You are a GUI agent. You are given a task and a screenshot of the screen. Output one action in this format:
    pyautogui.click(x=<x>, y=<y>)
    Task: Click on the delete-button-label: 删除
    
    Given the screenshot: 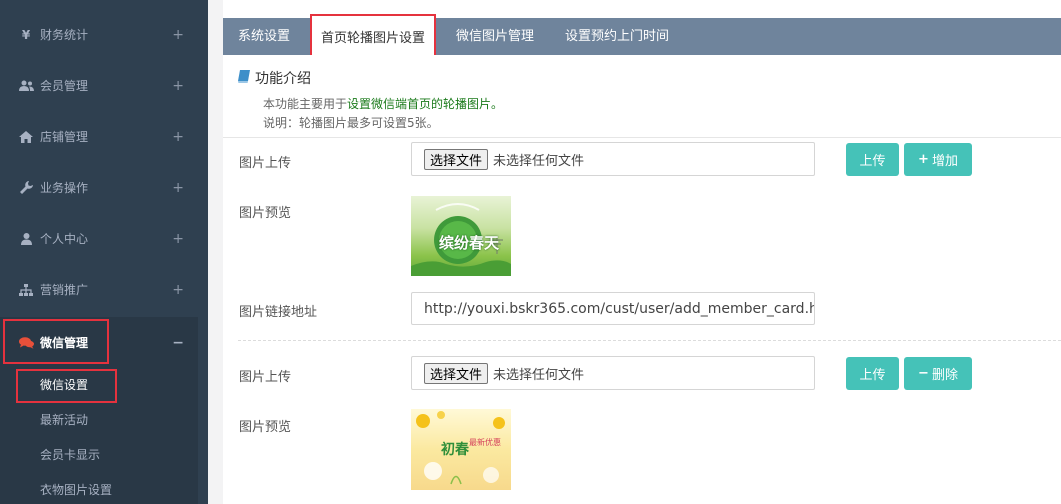 What is the action you would take?
    pyautogui.click(x=944, y=375)
    